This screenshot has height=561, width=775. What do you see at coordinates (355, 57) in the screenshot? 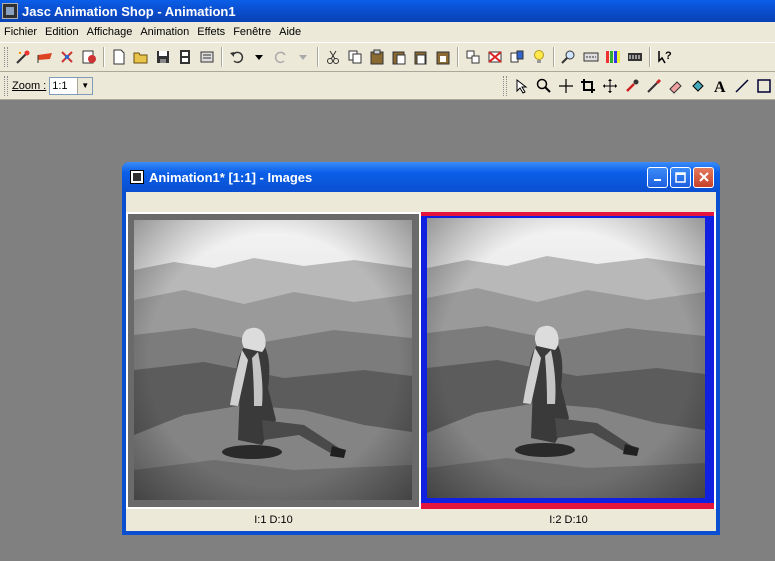
I see `copy-icon` at bounding box center [355, 57].